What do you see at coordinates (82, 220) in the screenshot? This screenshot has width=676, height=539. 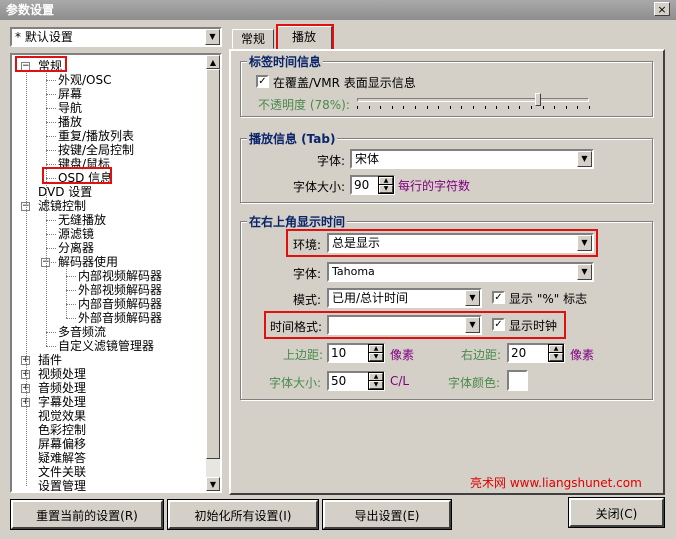 I see `tree-item: 无缝播放` at bounding box center [82, 220].